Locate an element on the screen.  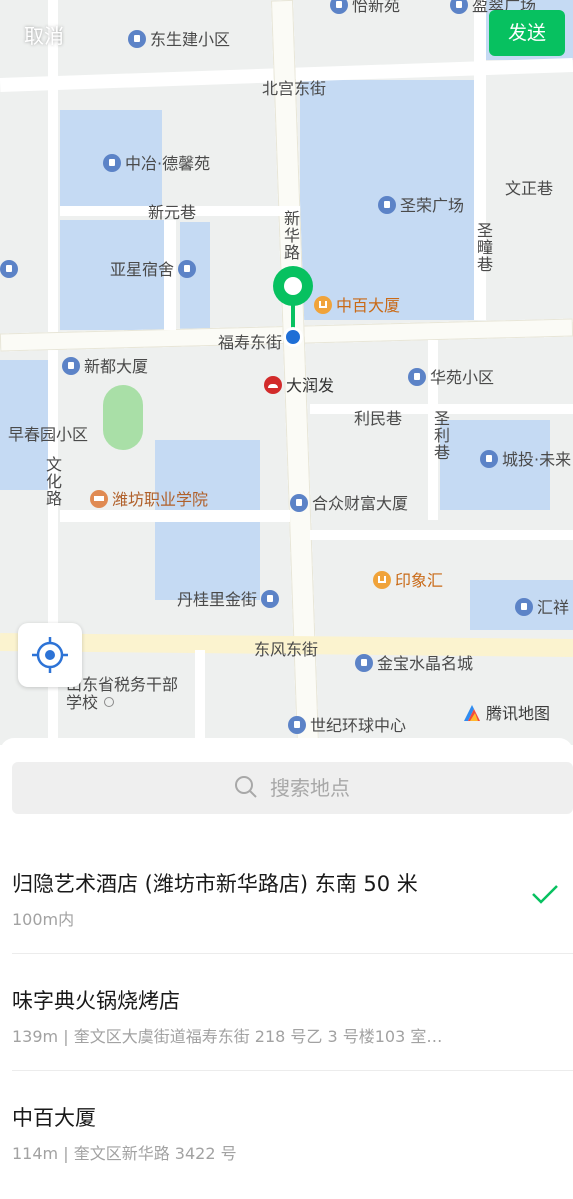
location-pin-icon is located at coordinates (293, 306).